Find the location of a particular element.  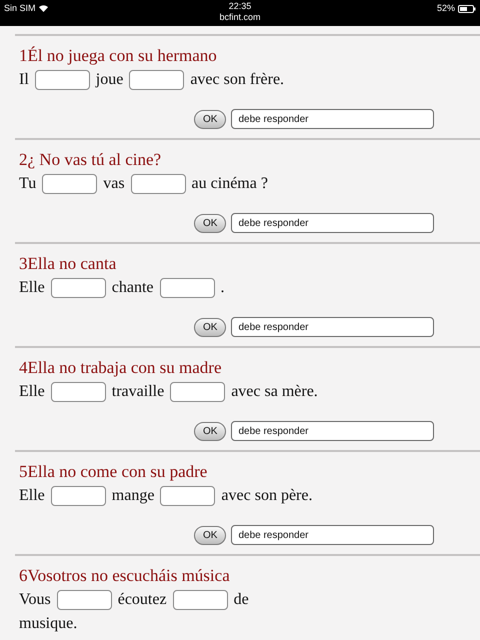

carrier-label: Sin SIM is located at coordinates (20, 8).